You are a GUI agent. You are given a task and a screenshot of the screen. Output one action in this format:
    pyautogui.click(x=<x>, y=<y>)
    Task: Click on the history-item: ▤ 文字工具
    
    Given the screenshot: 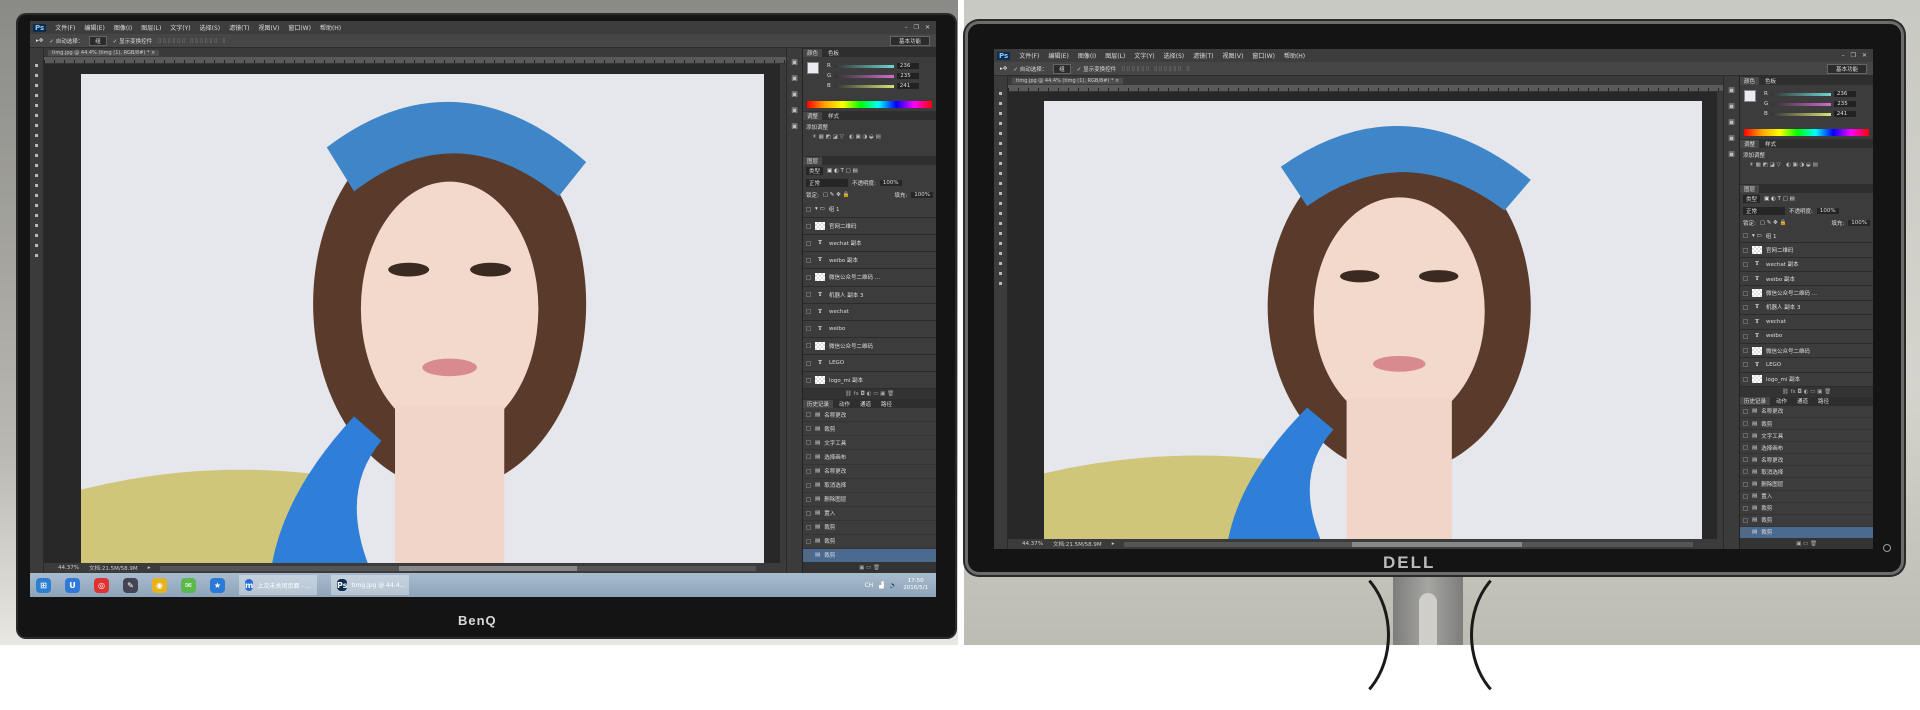 What is the action you would take?
    pyautogui.click(x=1806, y=436)
    